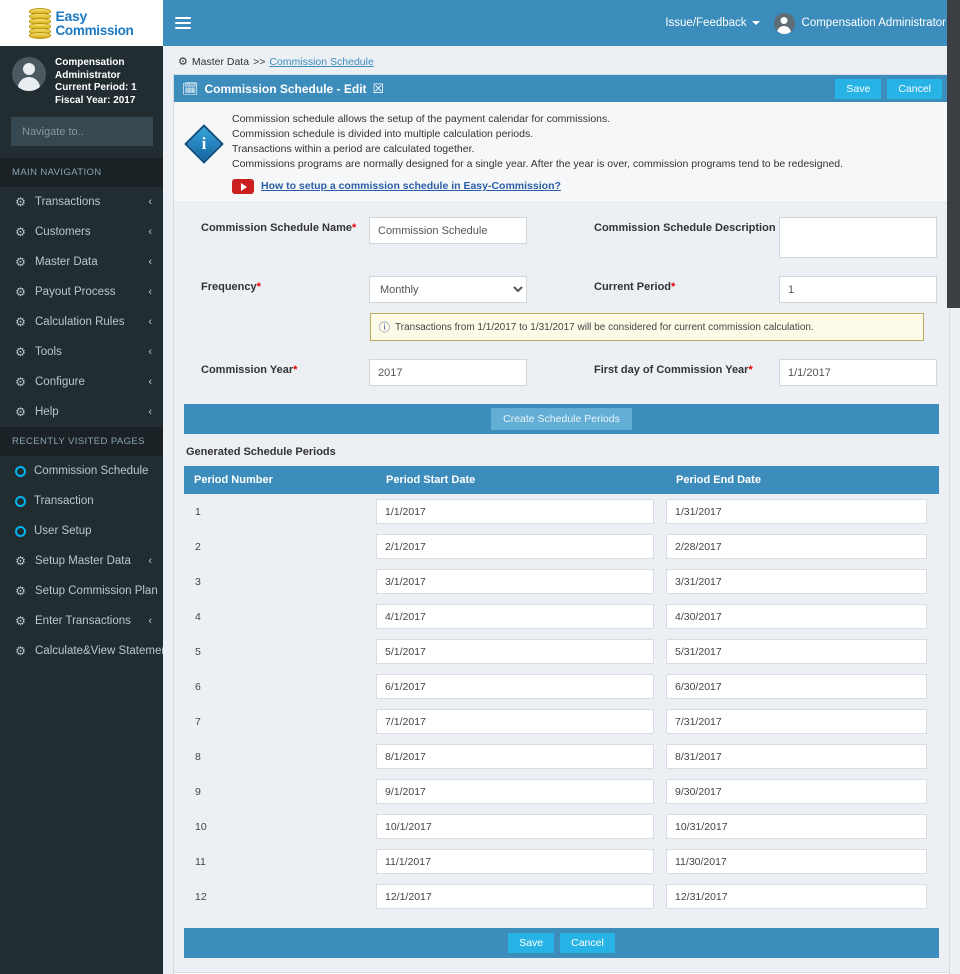  Describe the element at coordinates (81, 232) in the screenshot. I see `sidebar-item-customers: ⚙ Customers ‹` at that location.